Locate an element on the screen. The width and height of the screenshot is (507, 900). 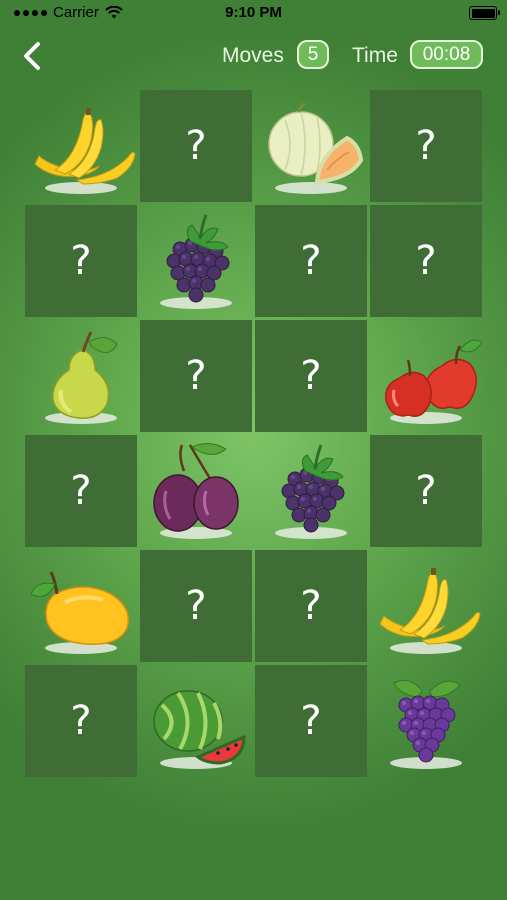
revealed-card-watermelon is located at coordinates (196, 721).